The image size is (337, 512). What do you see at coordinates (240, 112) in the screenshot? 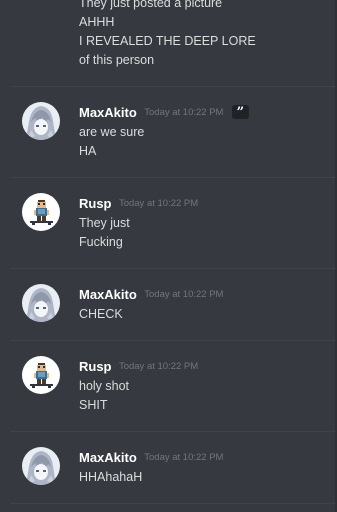
I see `quote-icon: ”` at bounding box center [240, 112].